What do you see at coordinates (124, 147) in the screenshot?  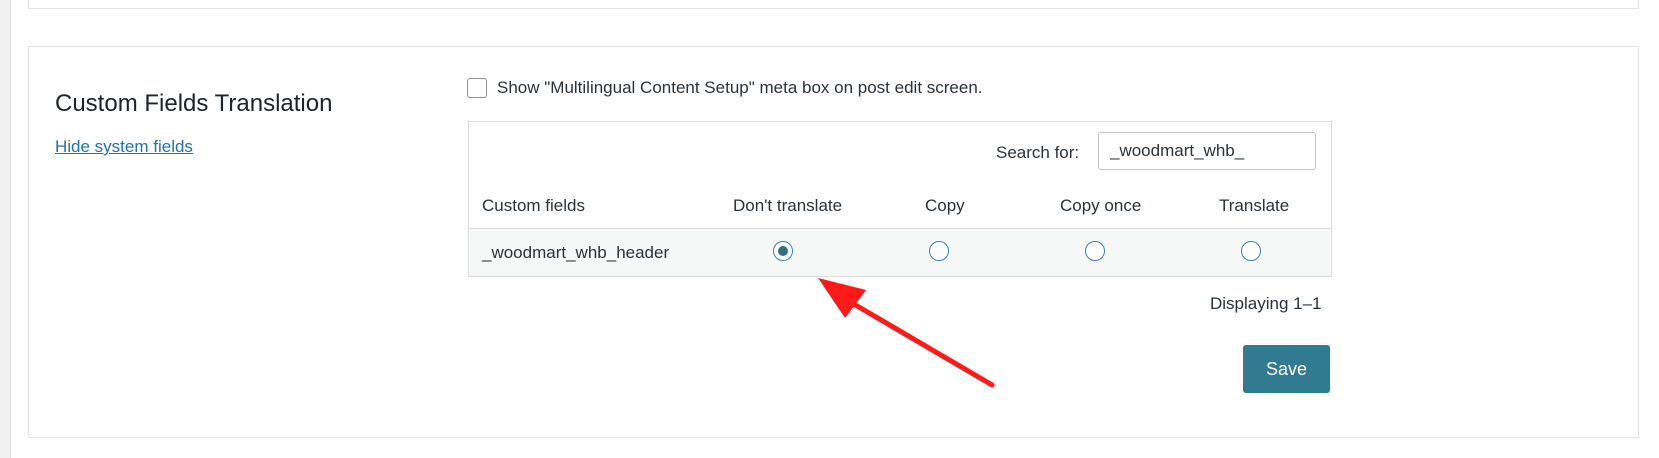 I see `hide-system-fields-link: Hide system fields` at bounding box center [124, 147].